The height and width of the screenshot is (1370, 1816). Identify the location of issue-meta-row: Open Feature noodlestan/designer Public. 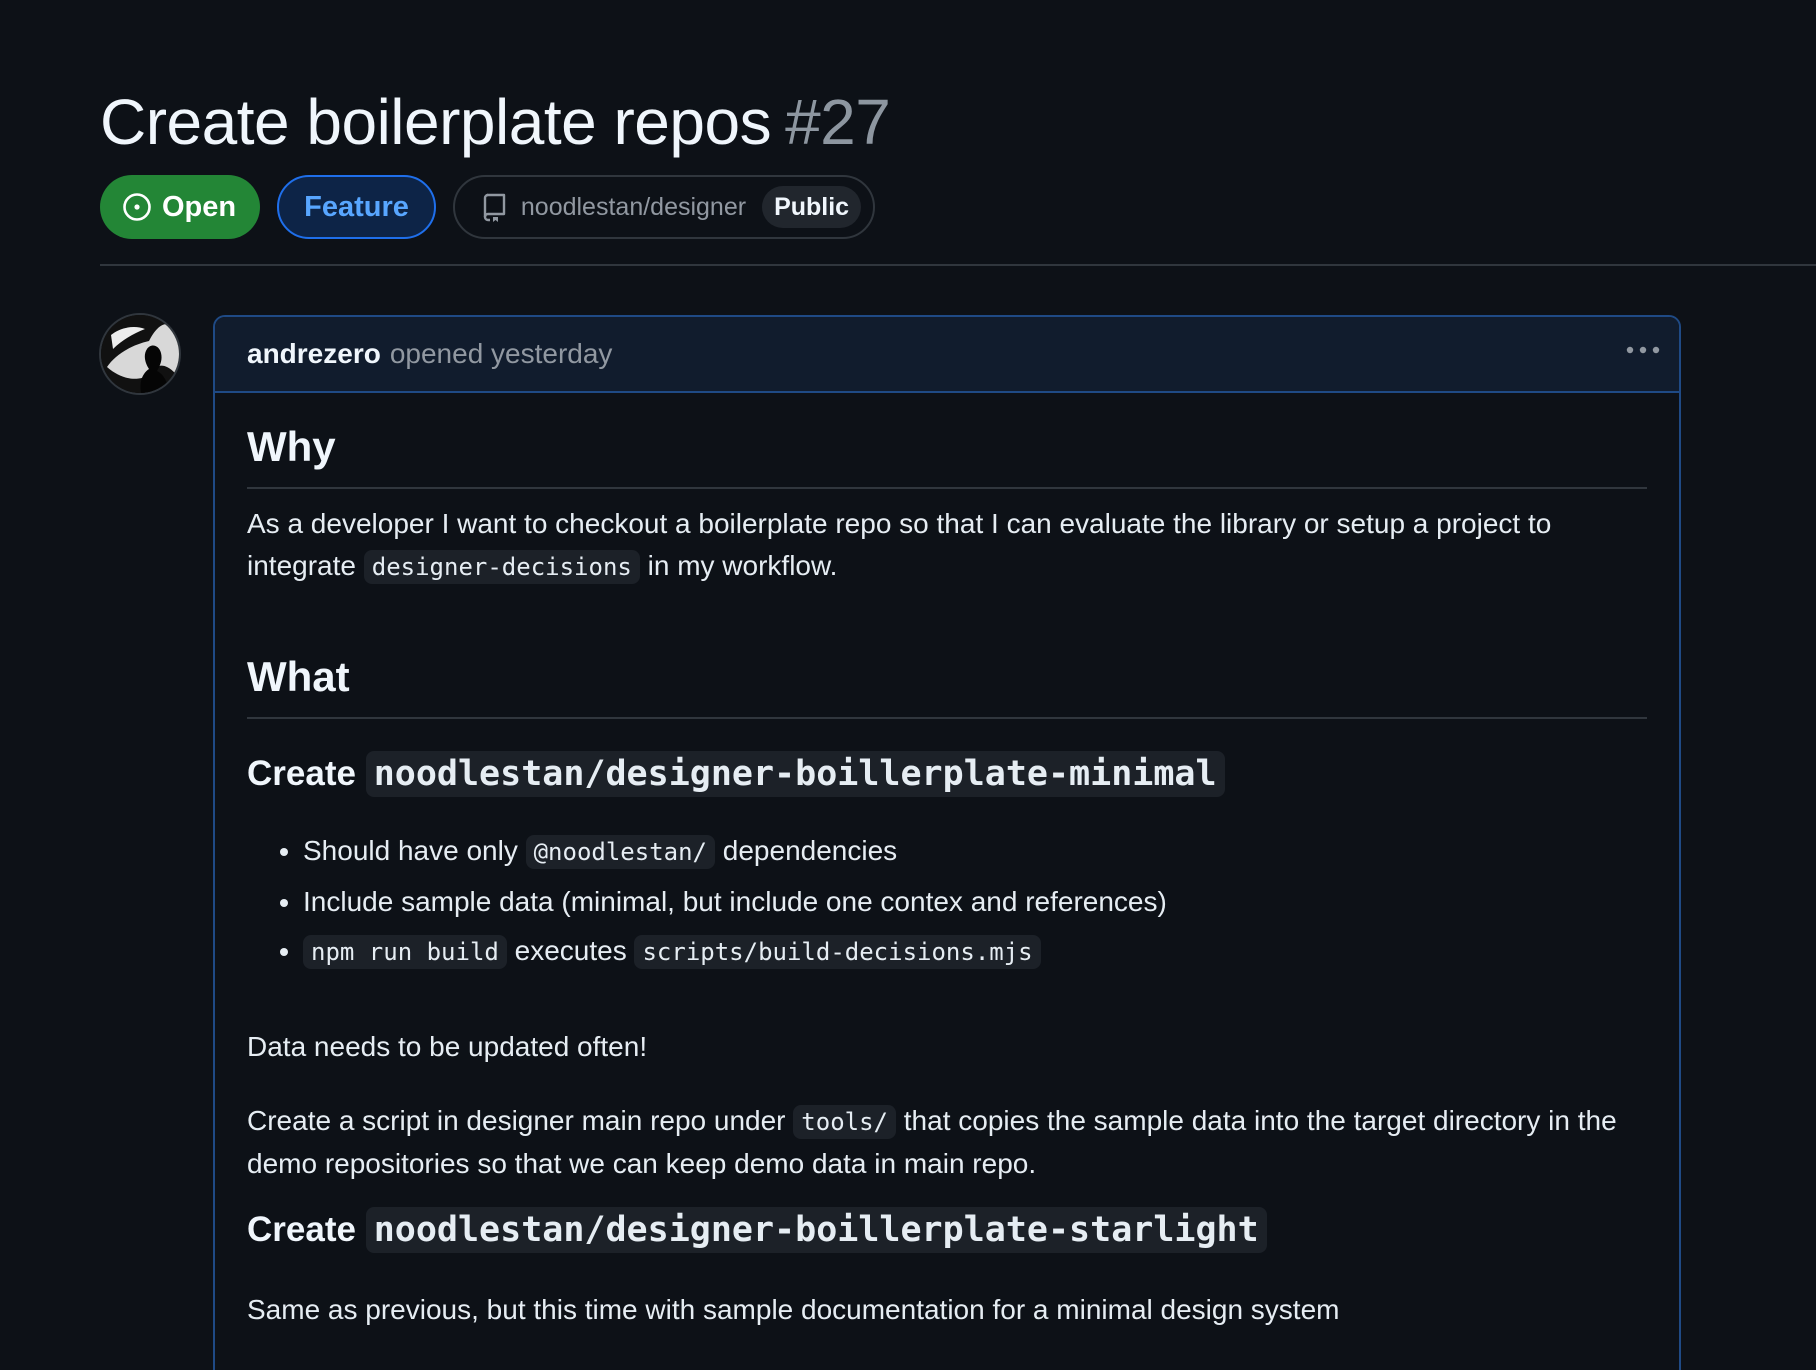
(488, 207).